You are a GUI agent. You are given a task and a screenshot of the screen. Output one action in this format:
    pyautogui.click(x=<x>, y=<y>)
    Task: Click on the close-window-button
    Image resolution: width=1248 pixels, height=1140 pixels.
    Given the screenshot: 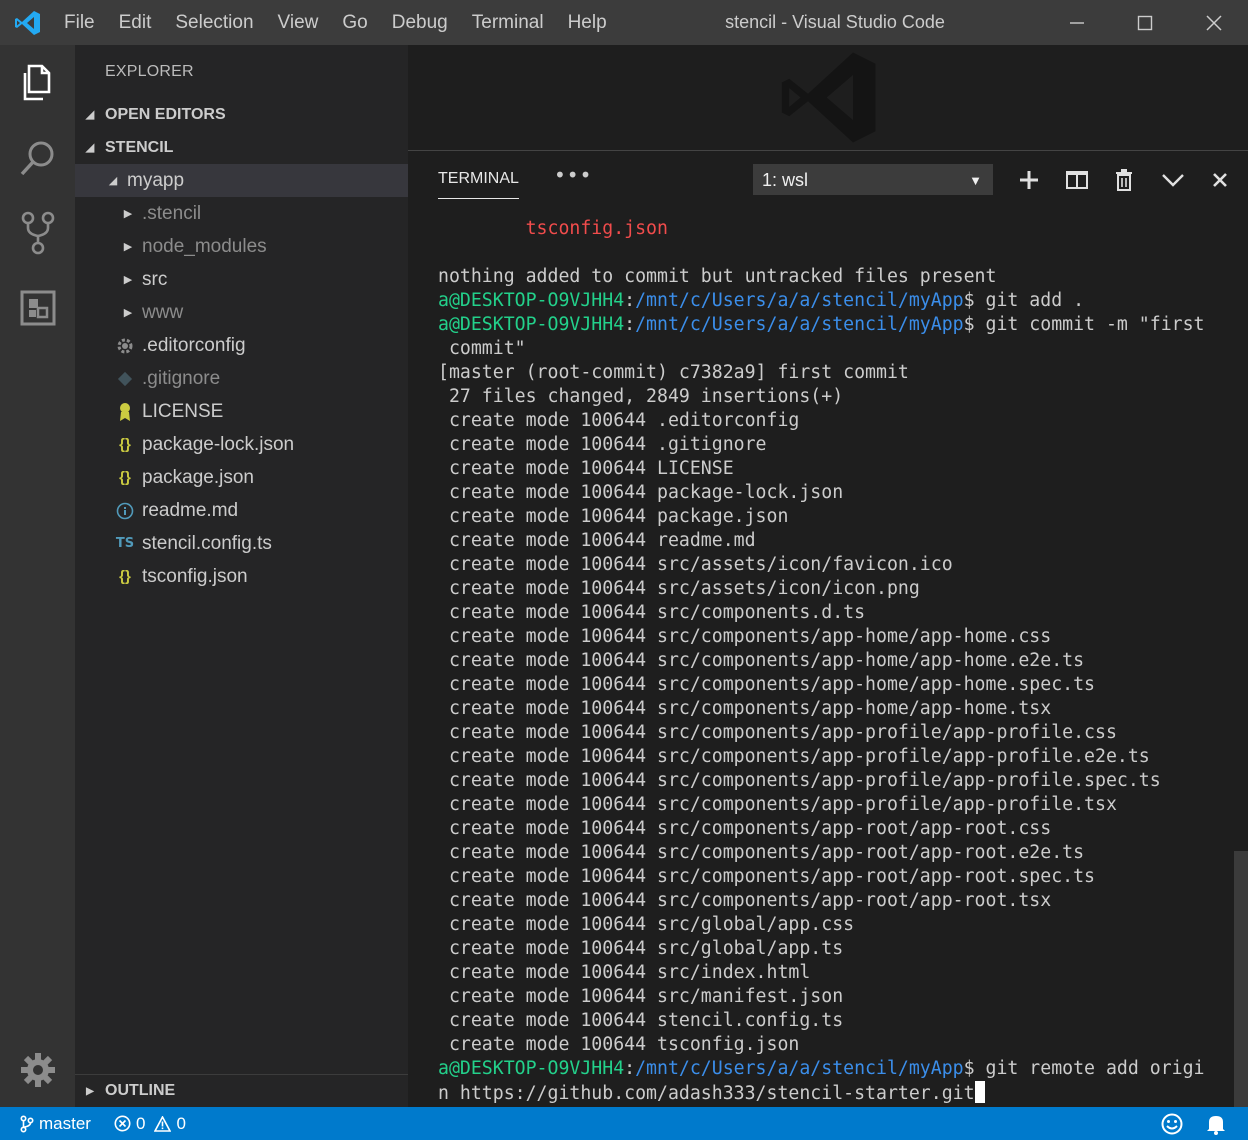 What is the action you would take?
    pyautogui.click(x=1214, y=22)
    